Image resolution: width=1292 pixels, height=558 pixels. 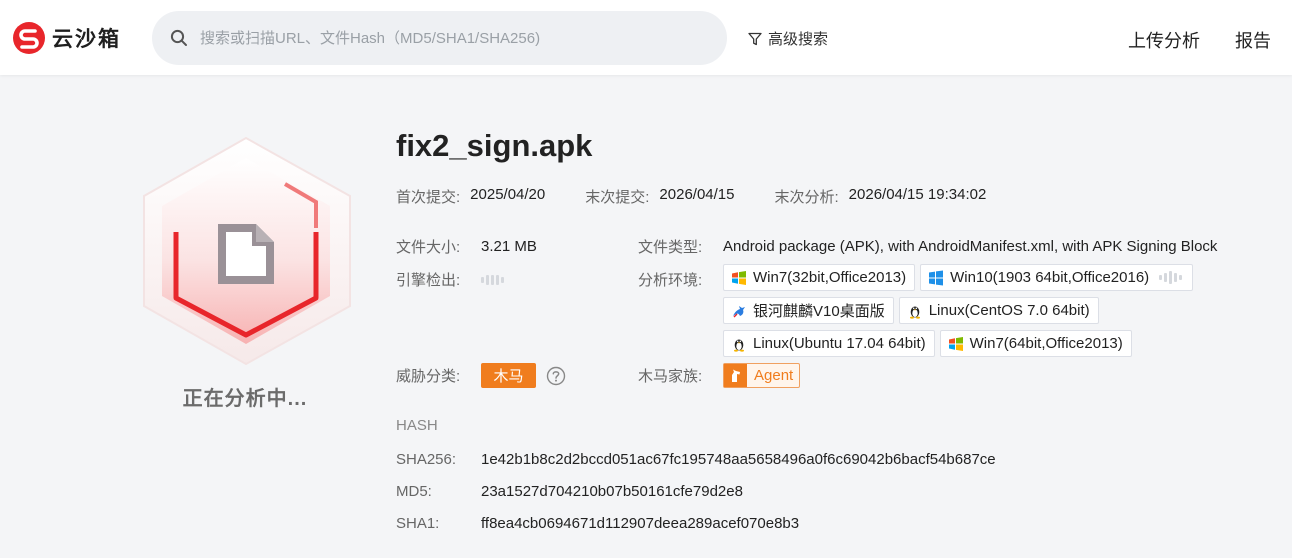 What do you see at coordinates (1050, 277) in the screenshot?
I see `env-label: Win10(1903 64bit,Office2016)` at bounding box center [1050, 277].